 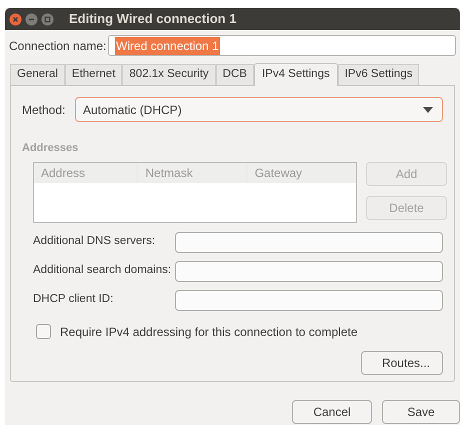 I want to click on field-label: Additional search domains:, so click(x=102, y=270).